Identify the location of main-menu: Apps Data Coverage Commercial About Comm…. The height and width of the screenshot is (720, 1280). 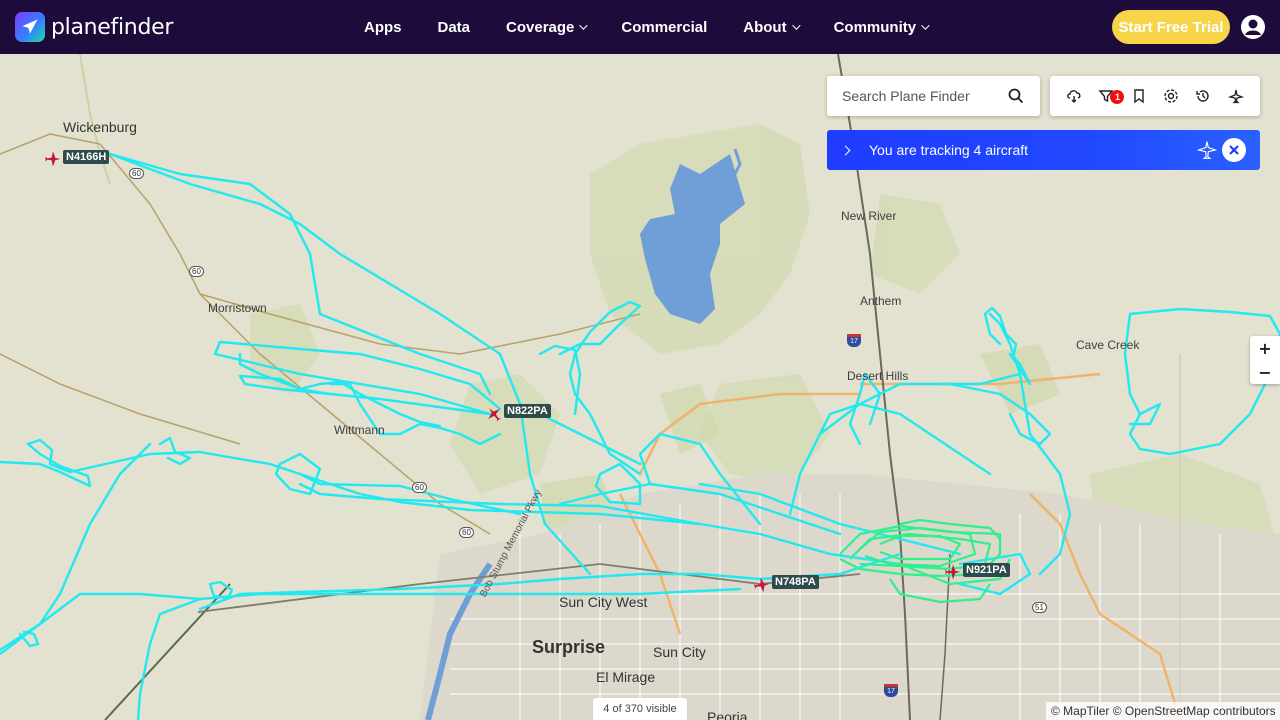
(647, 27).